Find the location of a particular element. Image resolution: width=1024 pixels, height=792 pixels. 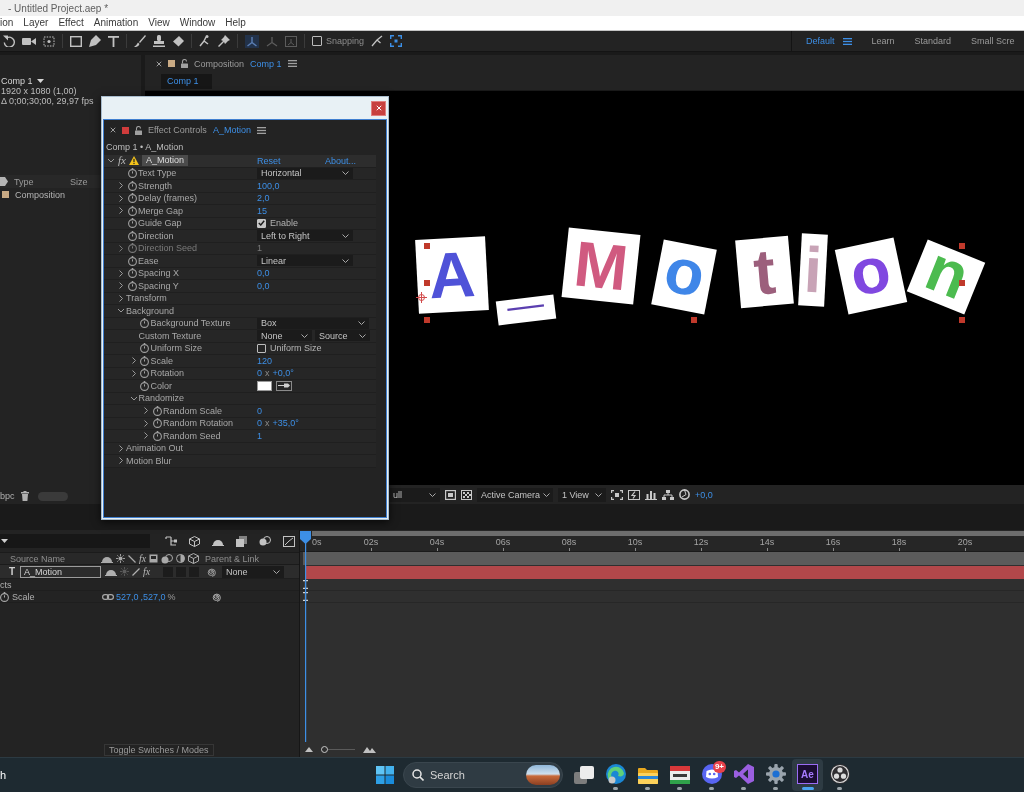

dome-icon is located at coordinates (111, 571).